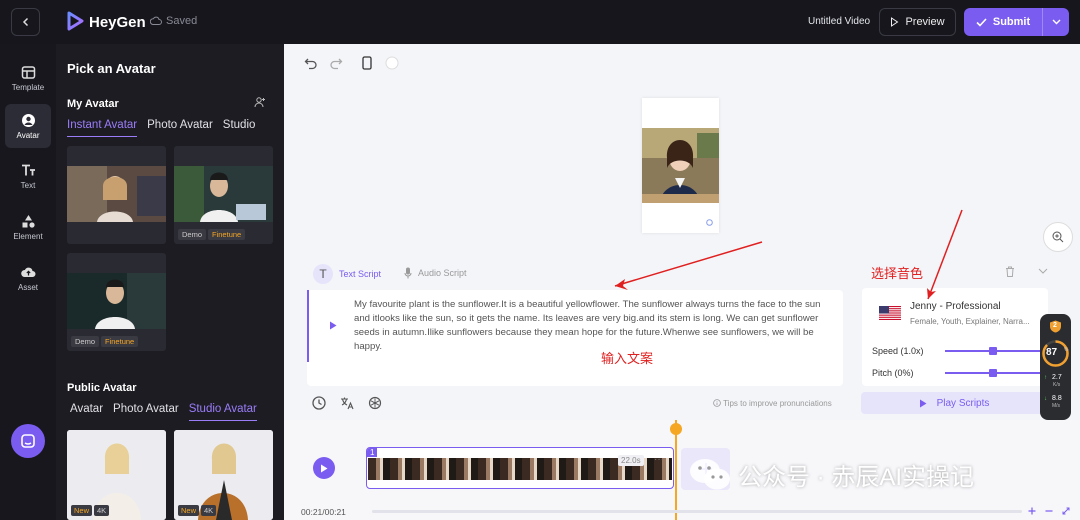  What do you see at coordinates (347, 274) in the screenshot?
I see `tab-text-script: T Text Script` at bounding box center [347, 274].